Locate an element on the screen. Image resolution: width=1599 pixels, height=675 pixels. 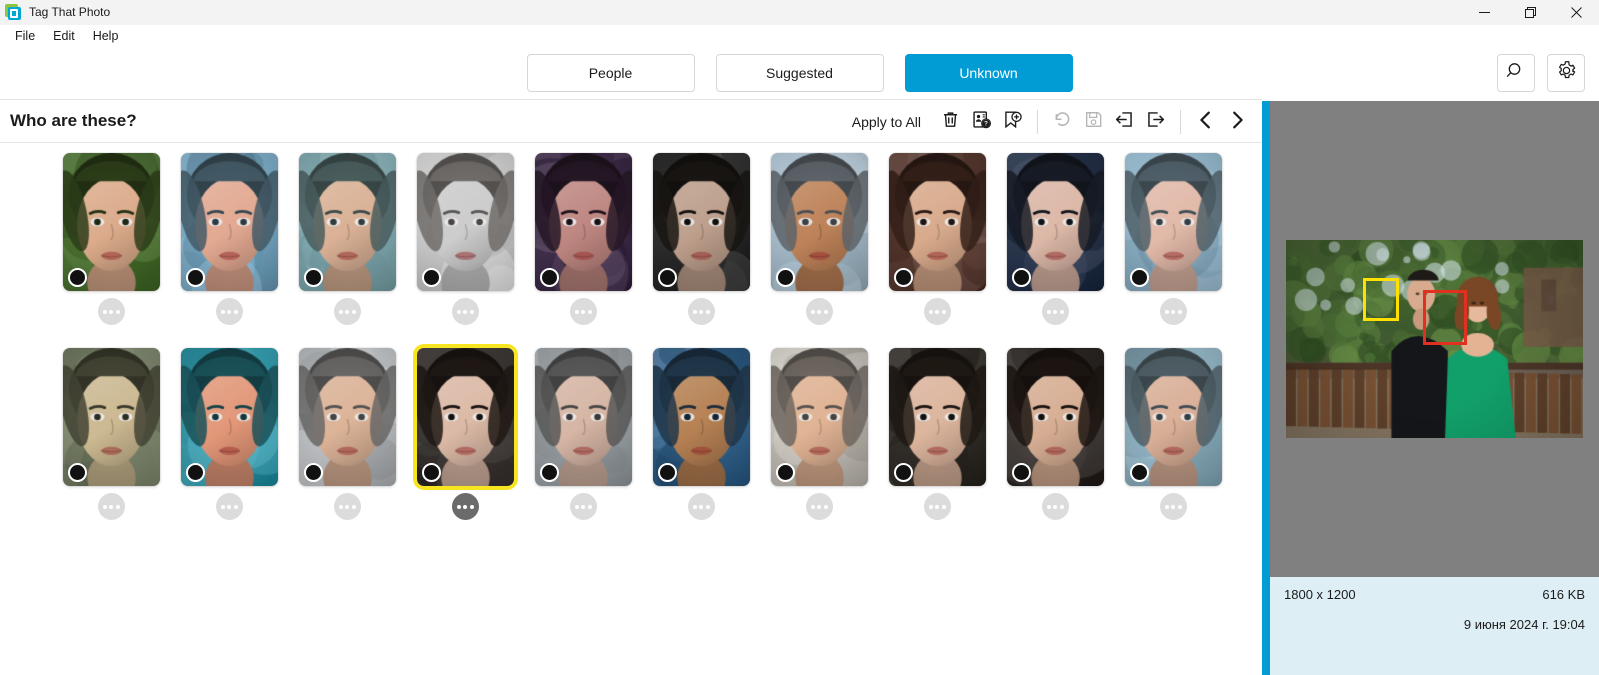
search-button is located at coordinates (1516, 73).